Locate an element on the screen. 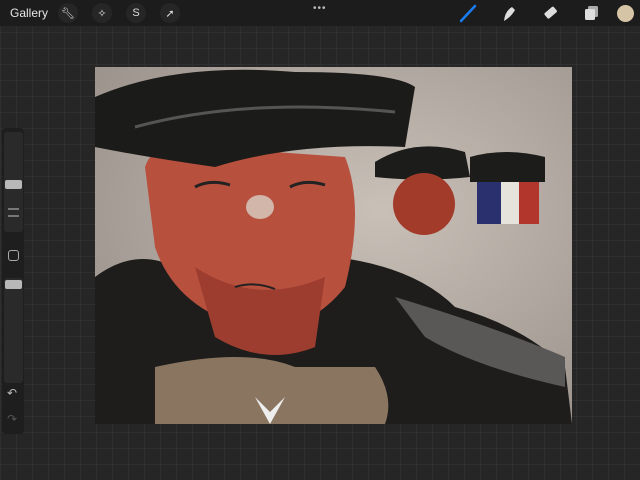  smudge-icon is located at coordinates (509, 13).